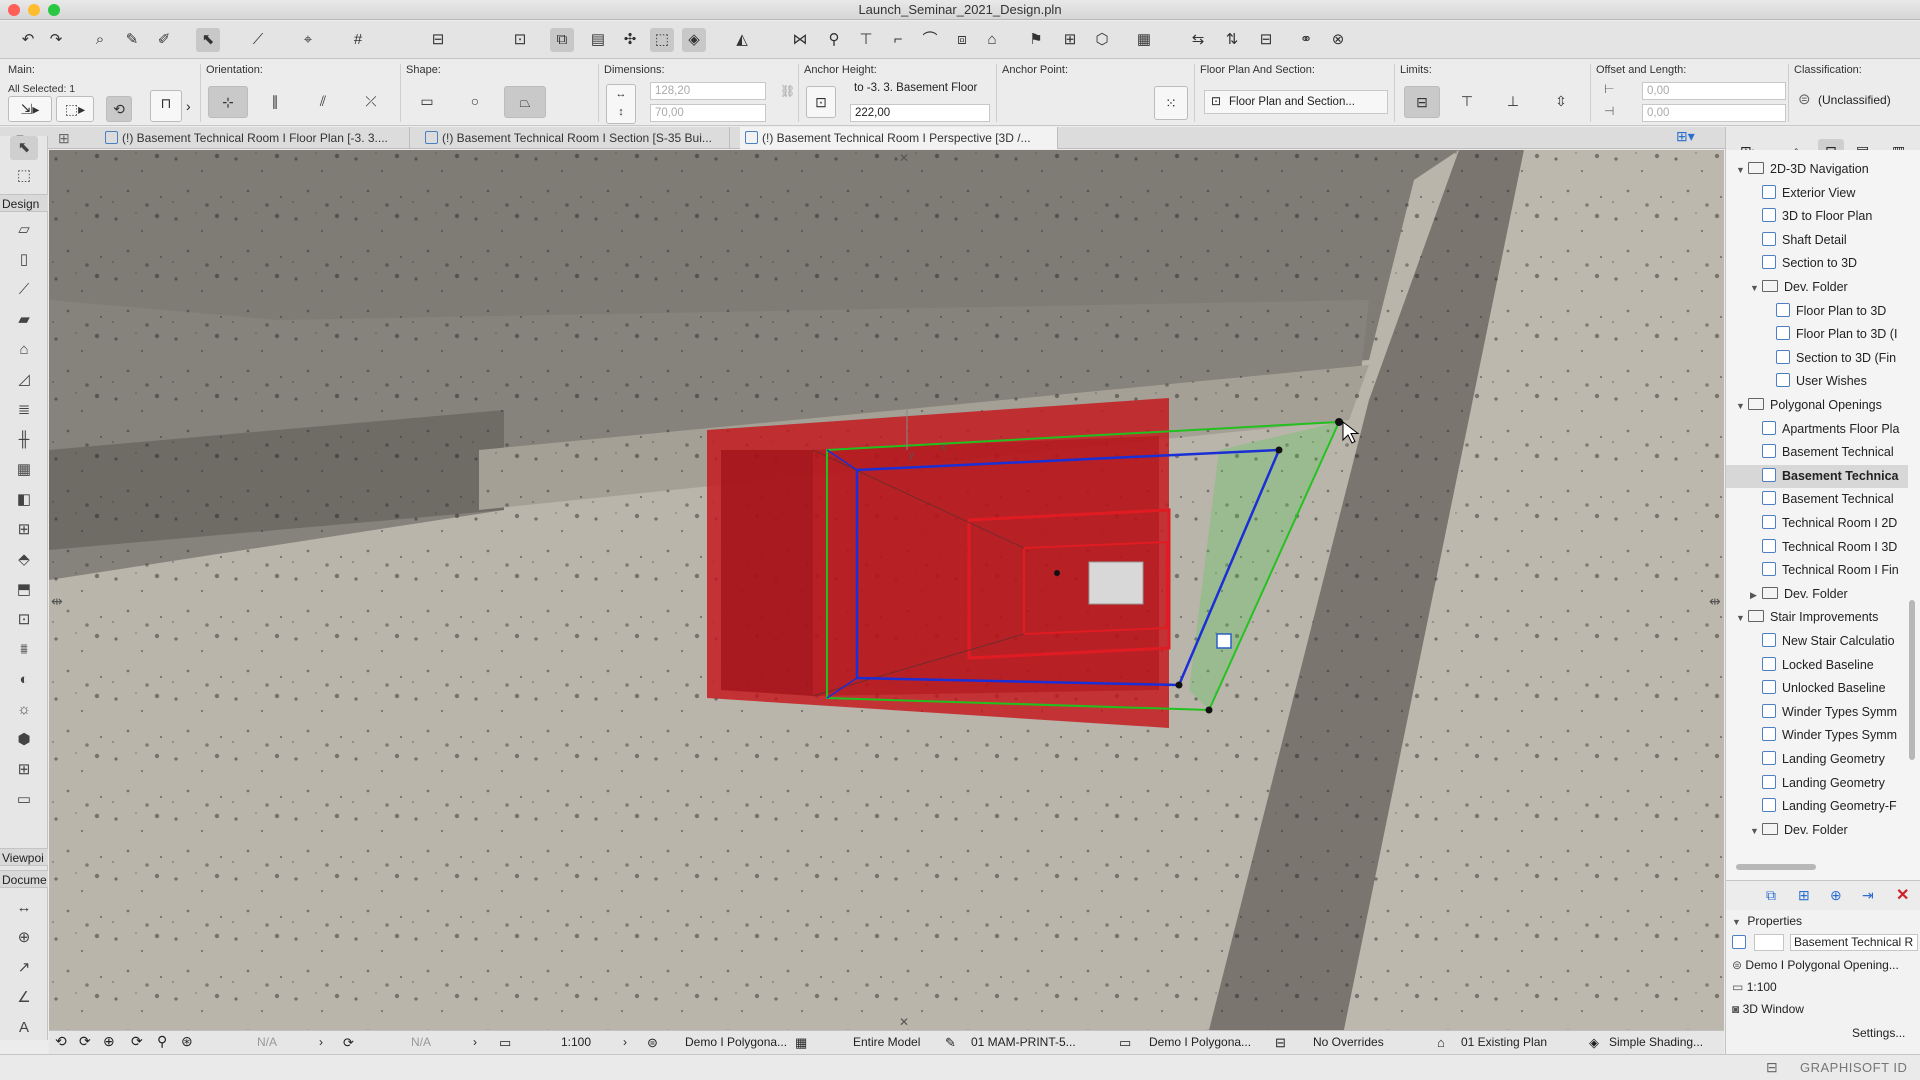 This screenshot has height=1080, width=1920. I want to click on navigator-view-item: Technical Room I 2D, so click(1817, 523).